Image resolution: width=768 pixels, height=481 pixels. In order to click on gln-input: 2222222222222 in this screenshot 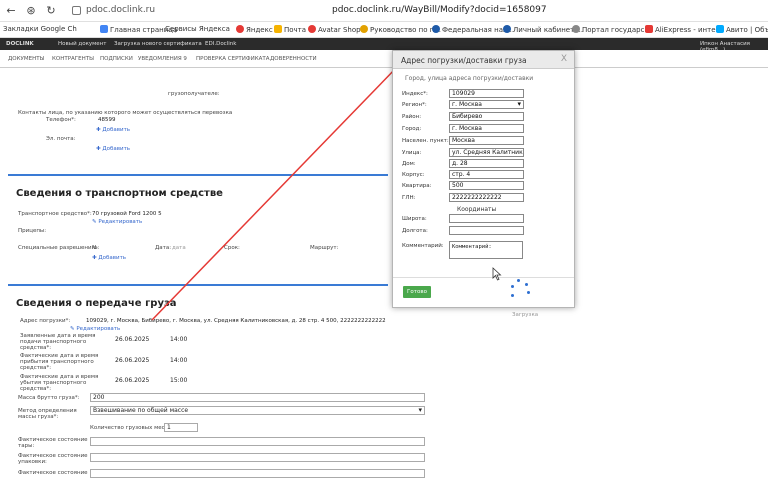, I will do `click(486, 197)`.